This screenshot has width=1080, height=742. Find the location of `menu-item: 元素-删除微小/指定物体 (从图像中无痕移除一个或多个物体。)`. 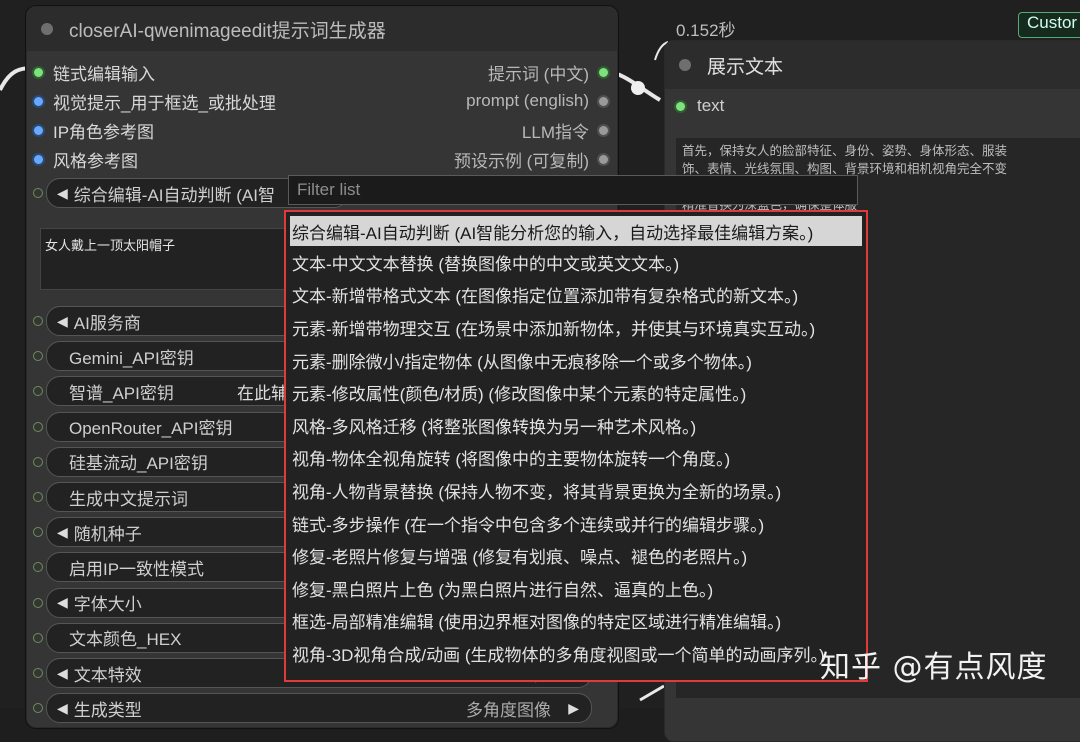

menu-item: 元素-删除微小/指定物体 (从图像中无痕移除一个或多个物体。) is located at coordinates (576, 360).